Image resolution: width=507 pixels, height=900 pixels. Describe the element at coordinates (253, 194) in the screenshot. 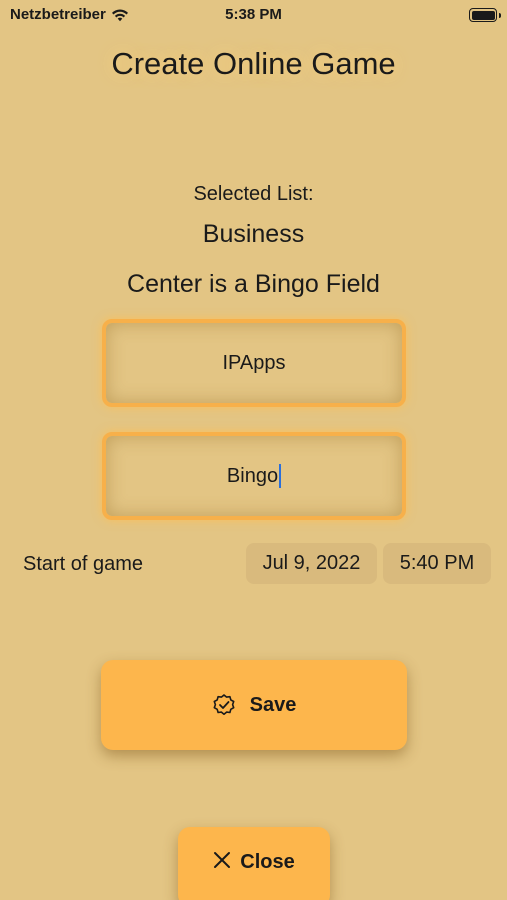

I see `selected-list-label: Selected List:` at that location.